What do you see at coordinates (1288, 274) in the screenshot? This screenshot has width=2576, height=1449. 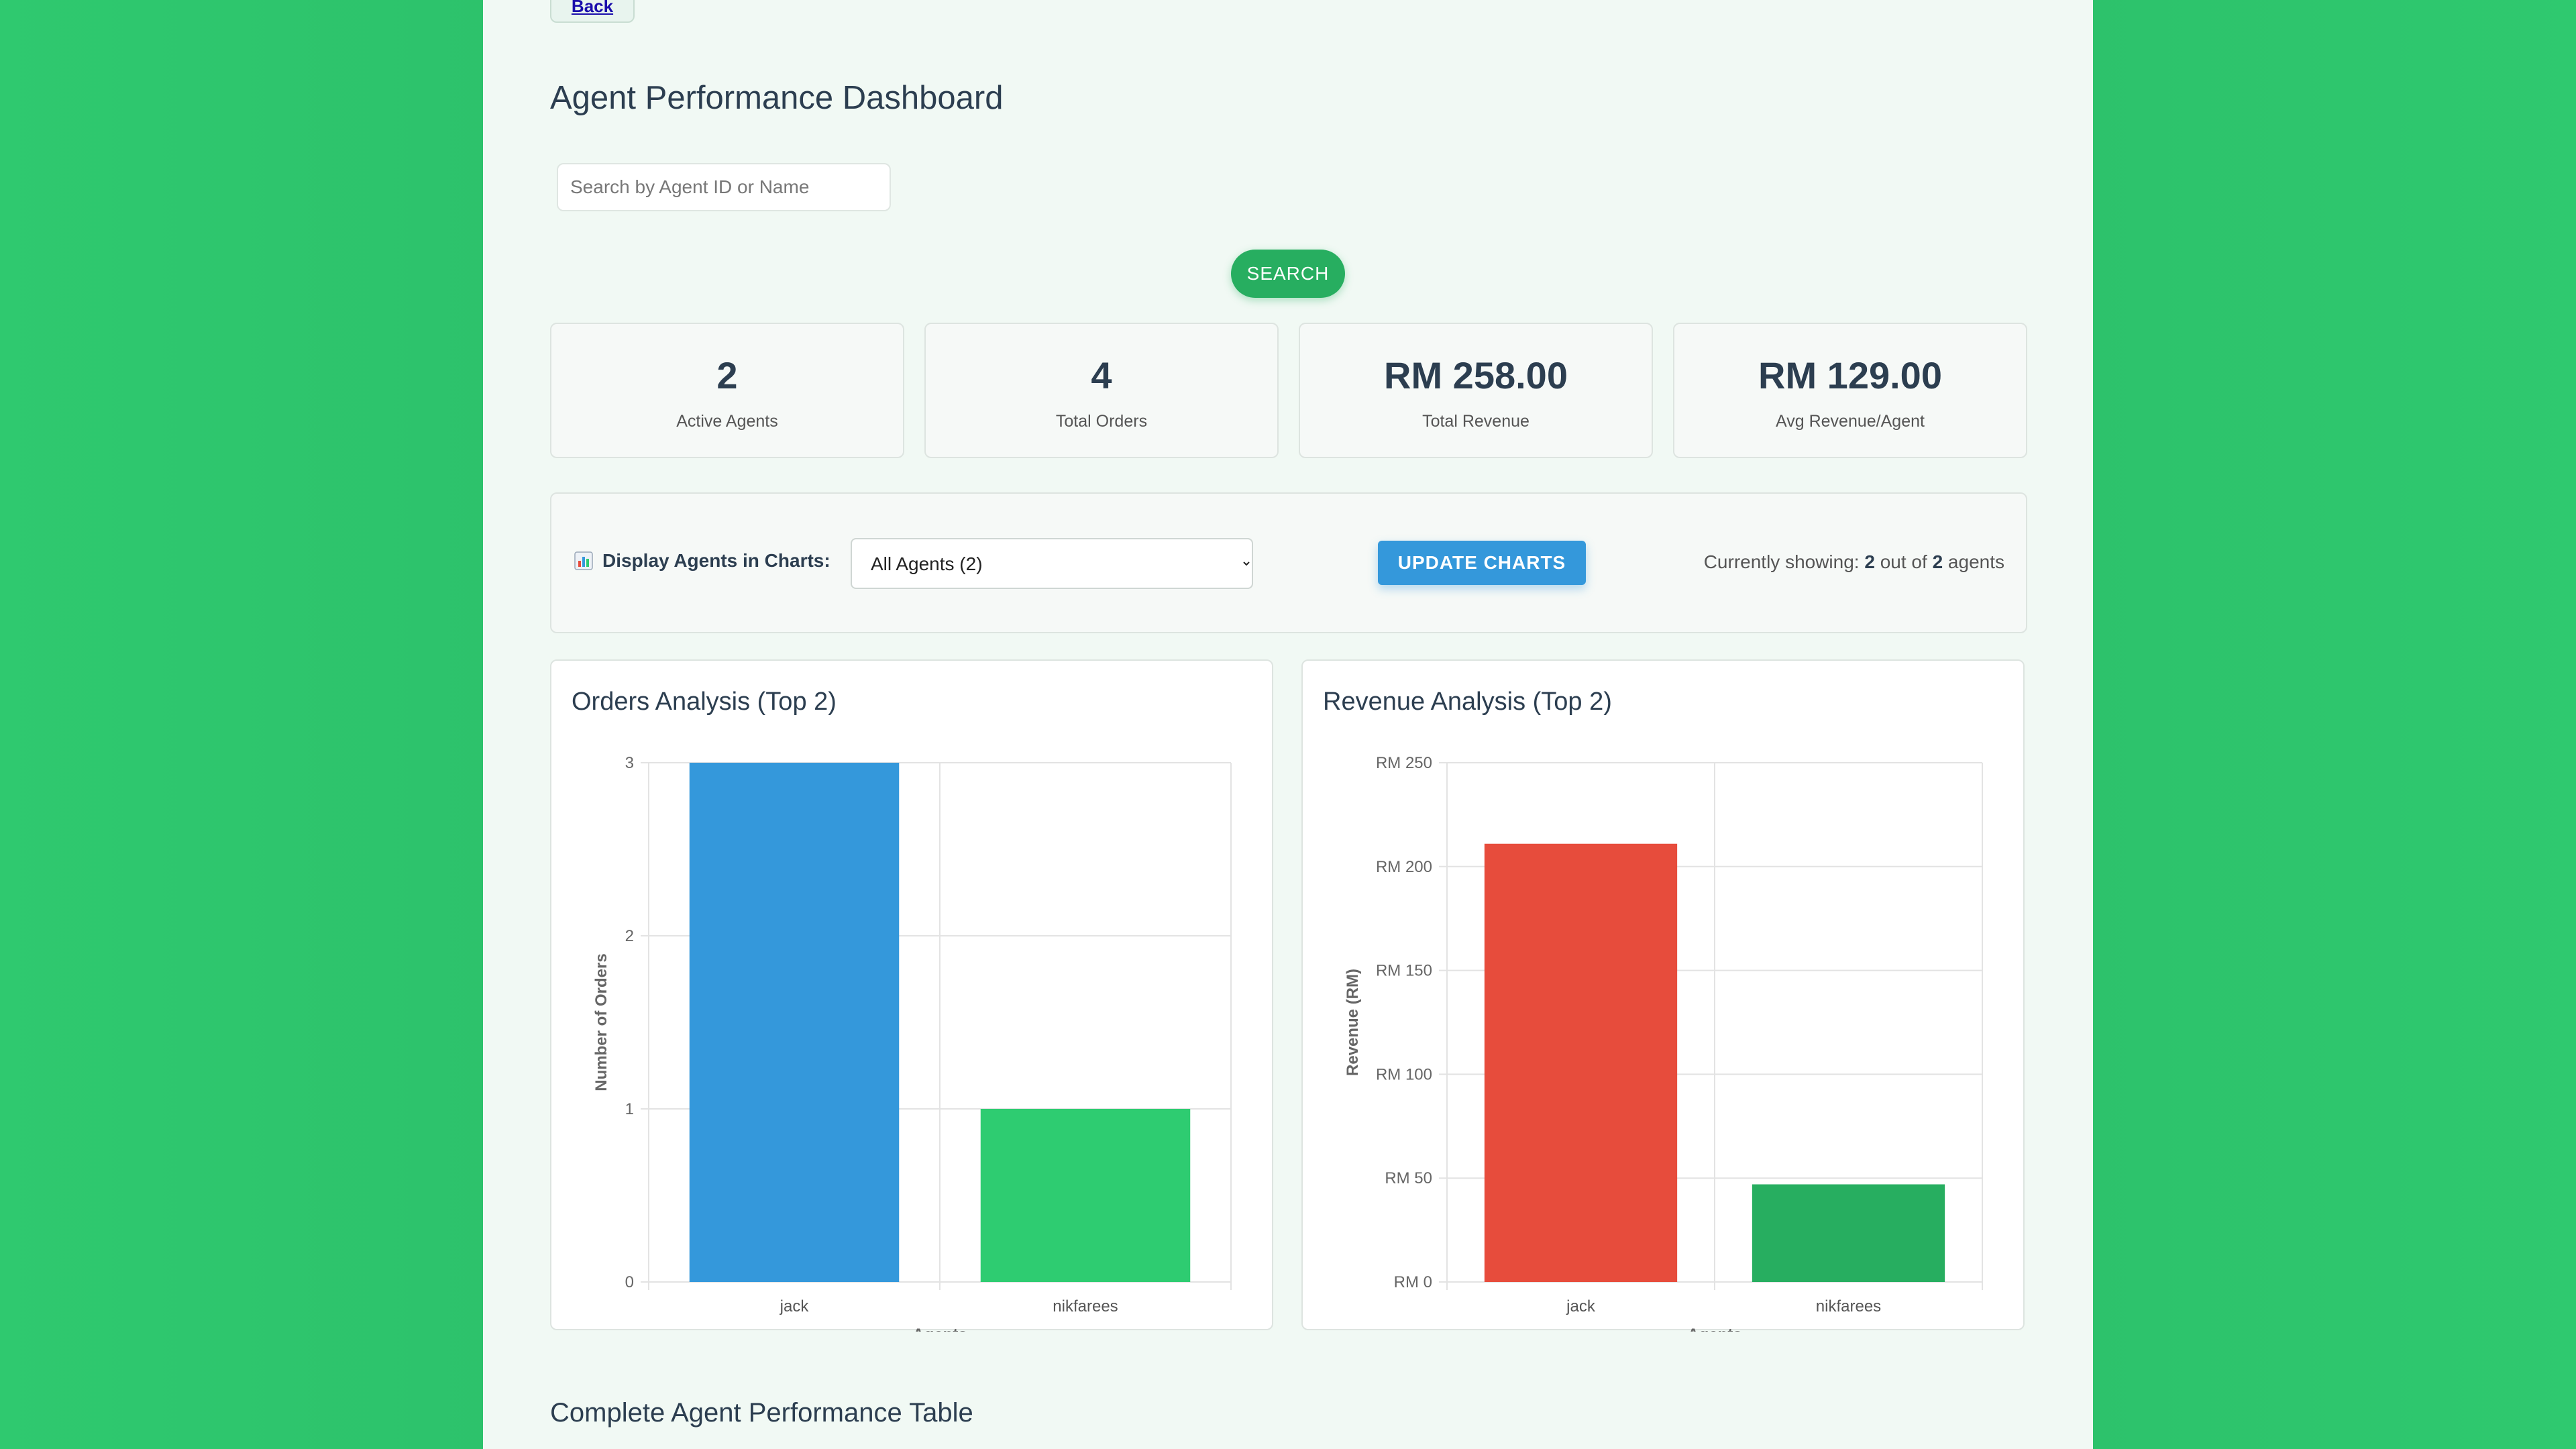 I see `search-button: SEARCH` at bounding box center [1288, 274].